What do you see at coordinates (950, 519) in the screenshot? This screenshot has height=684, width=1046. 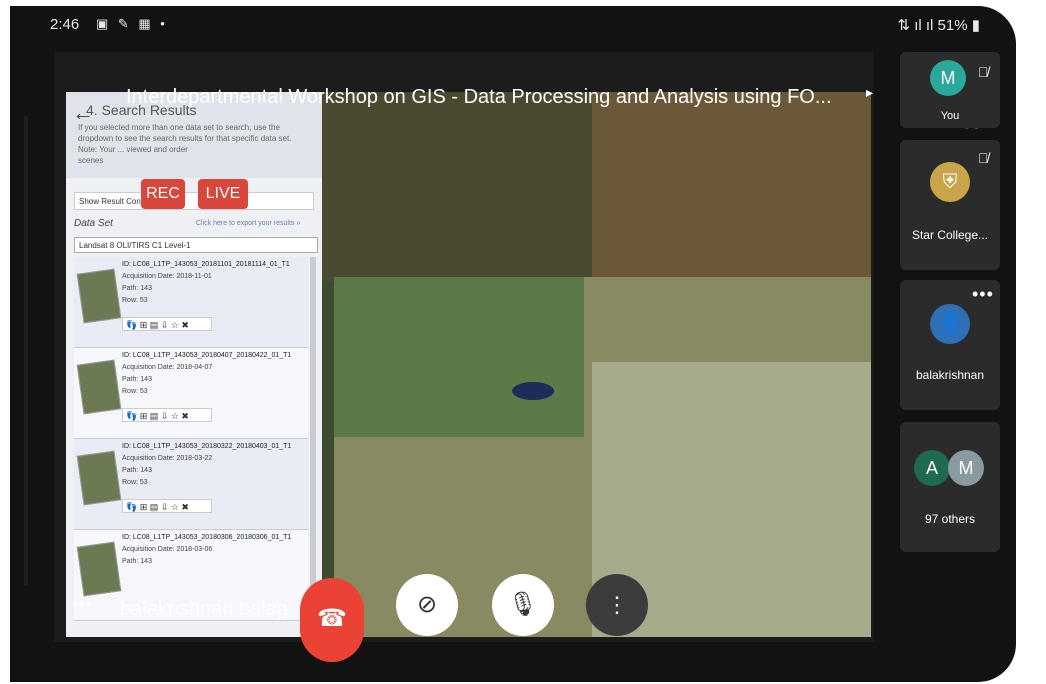 I see `participant-name: 97 others` at bounding box center [950, 519].